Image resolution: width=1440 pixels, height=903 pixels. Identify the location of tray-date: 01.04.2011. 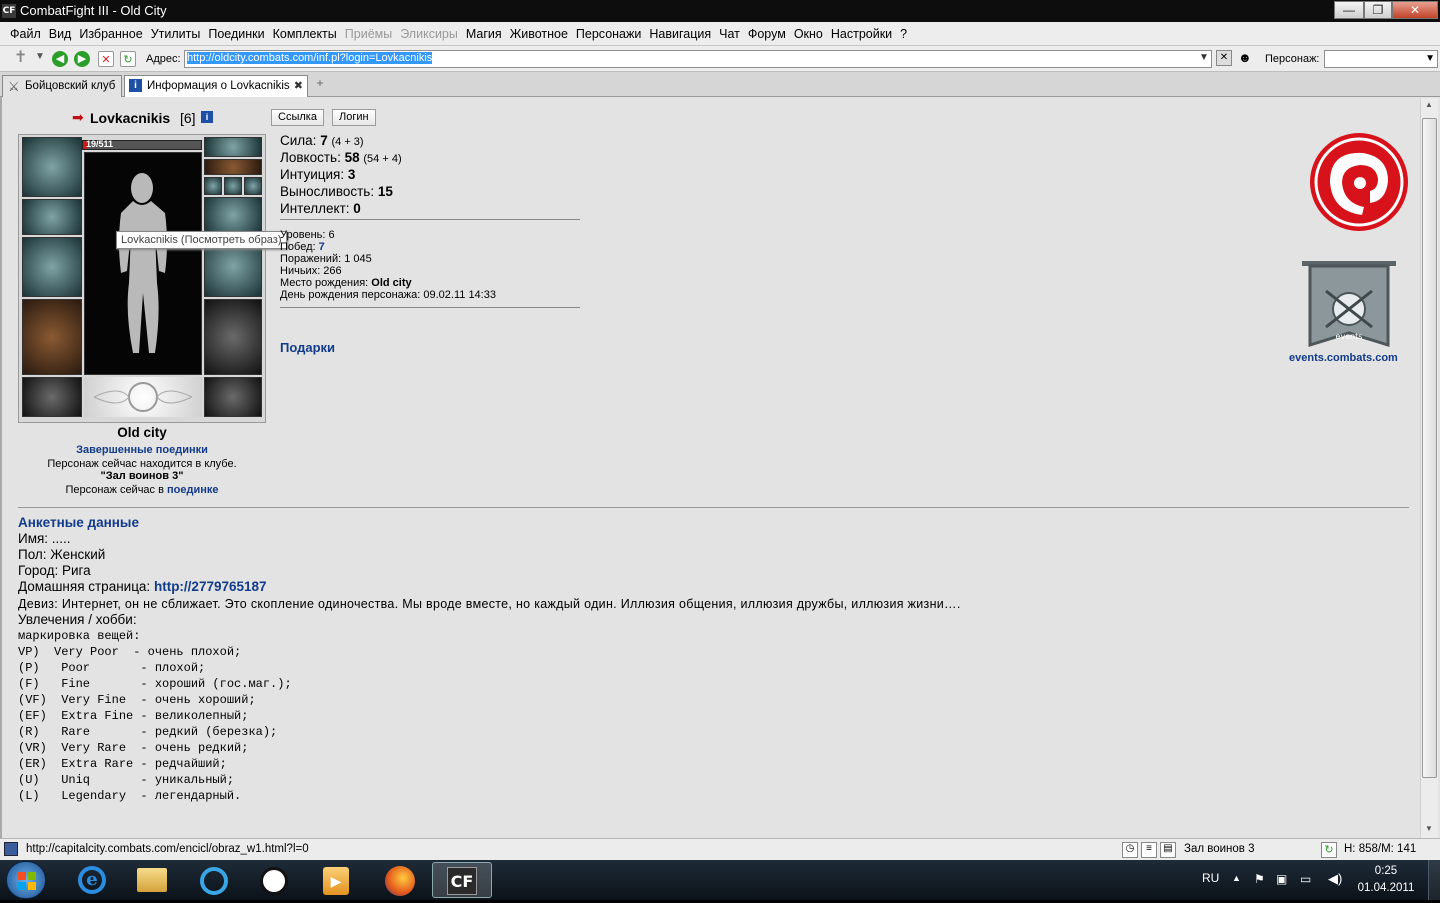
(1386, 888).